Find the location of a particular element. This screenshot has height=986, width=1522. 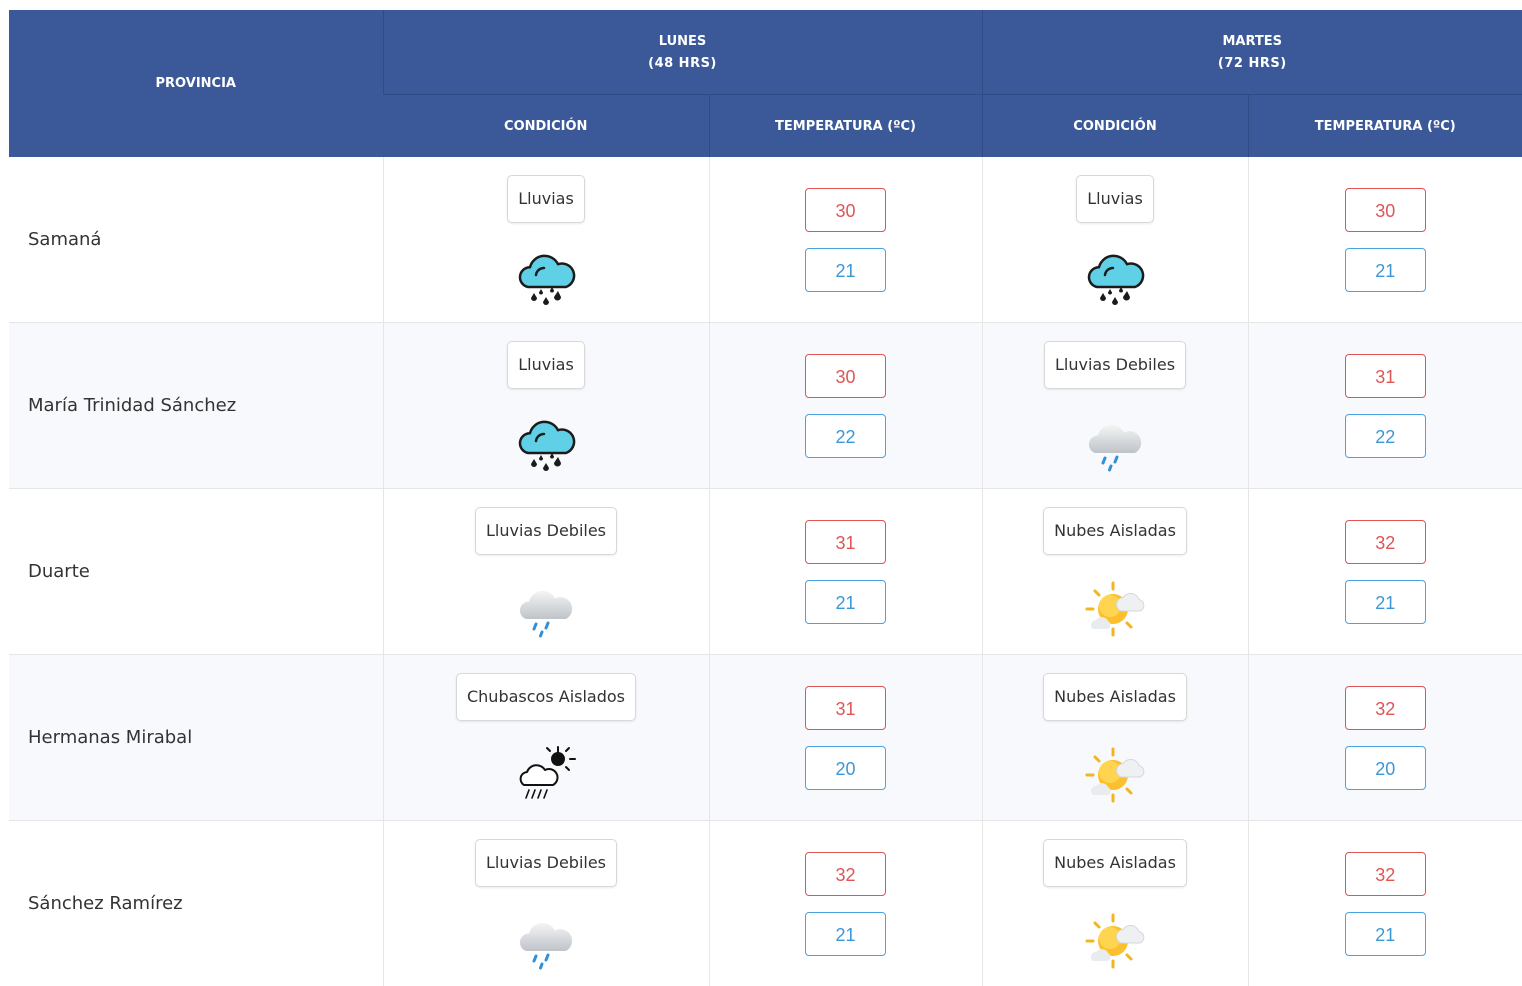

province-name: Duarte is located at coordinates (196, 572).